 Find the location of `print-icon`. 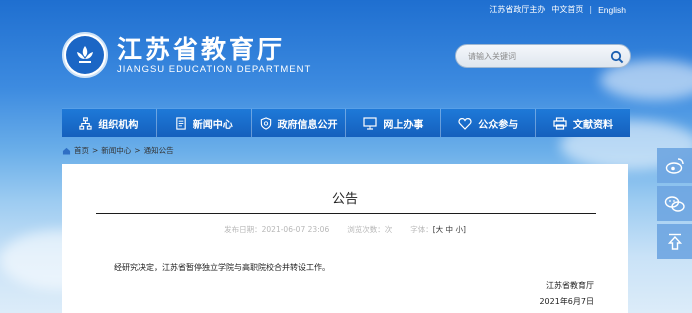

print-icon is located at coordinates (560, 123).